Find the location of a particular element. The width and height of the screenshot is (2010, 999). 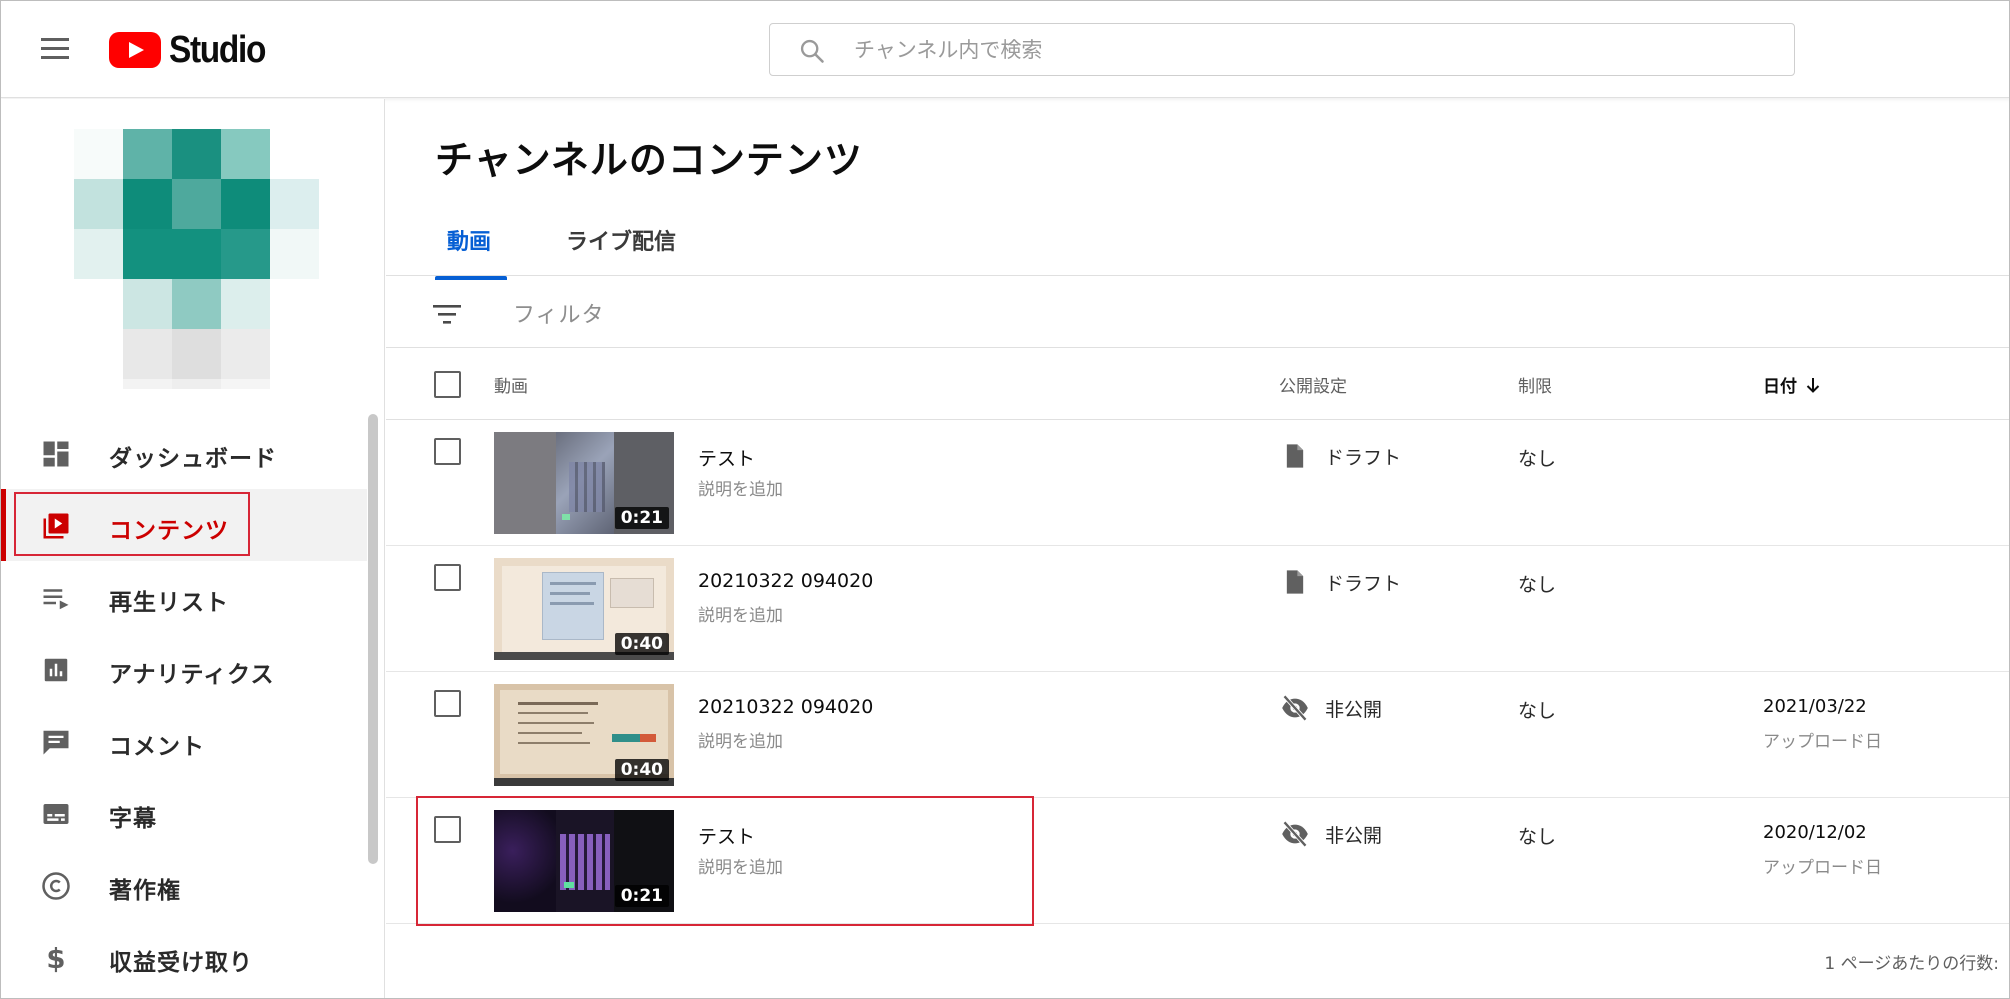

sidebar-item-copyright: 著作権 is located at coordinates (184, 885).